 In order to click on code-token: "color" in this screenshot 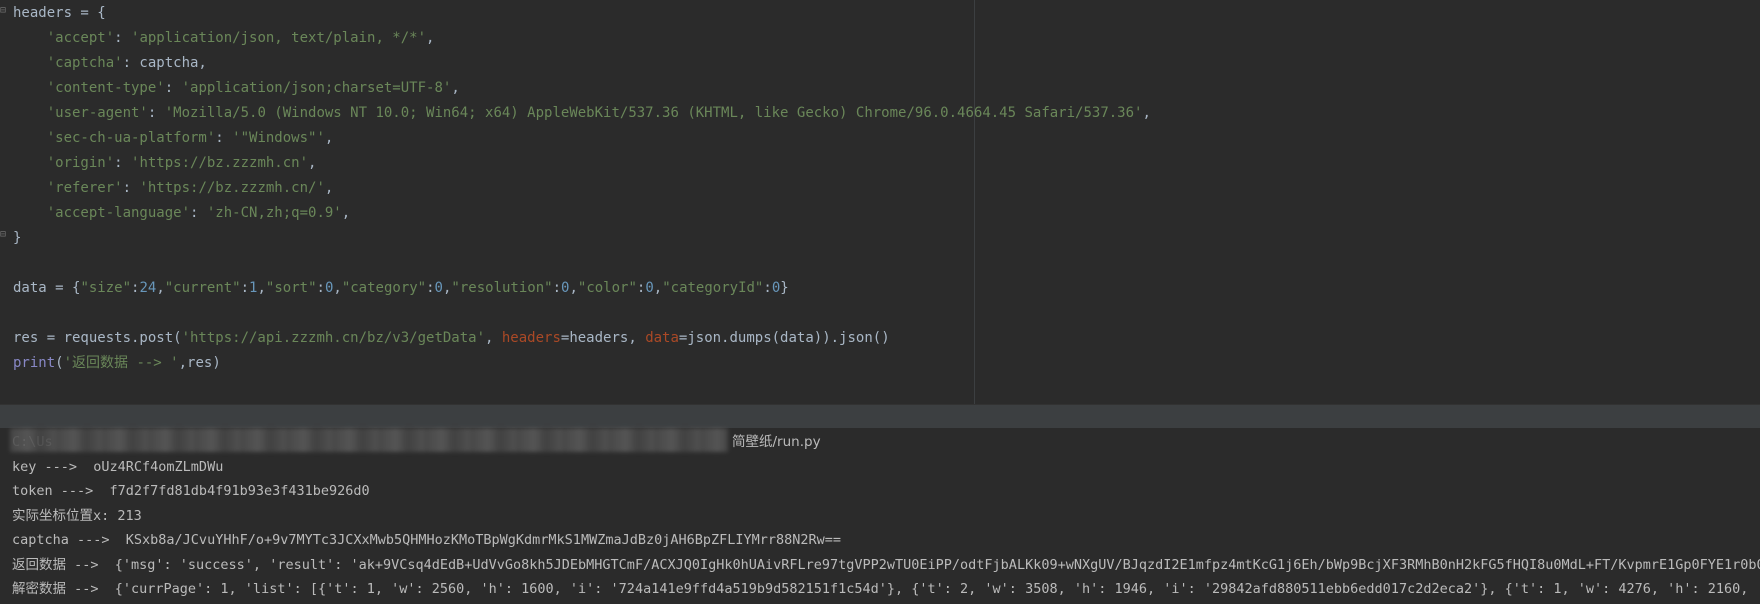, I will do `click(607, 288)`.